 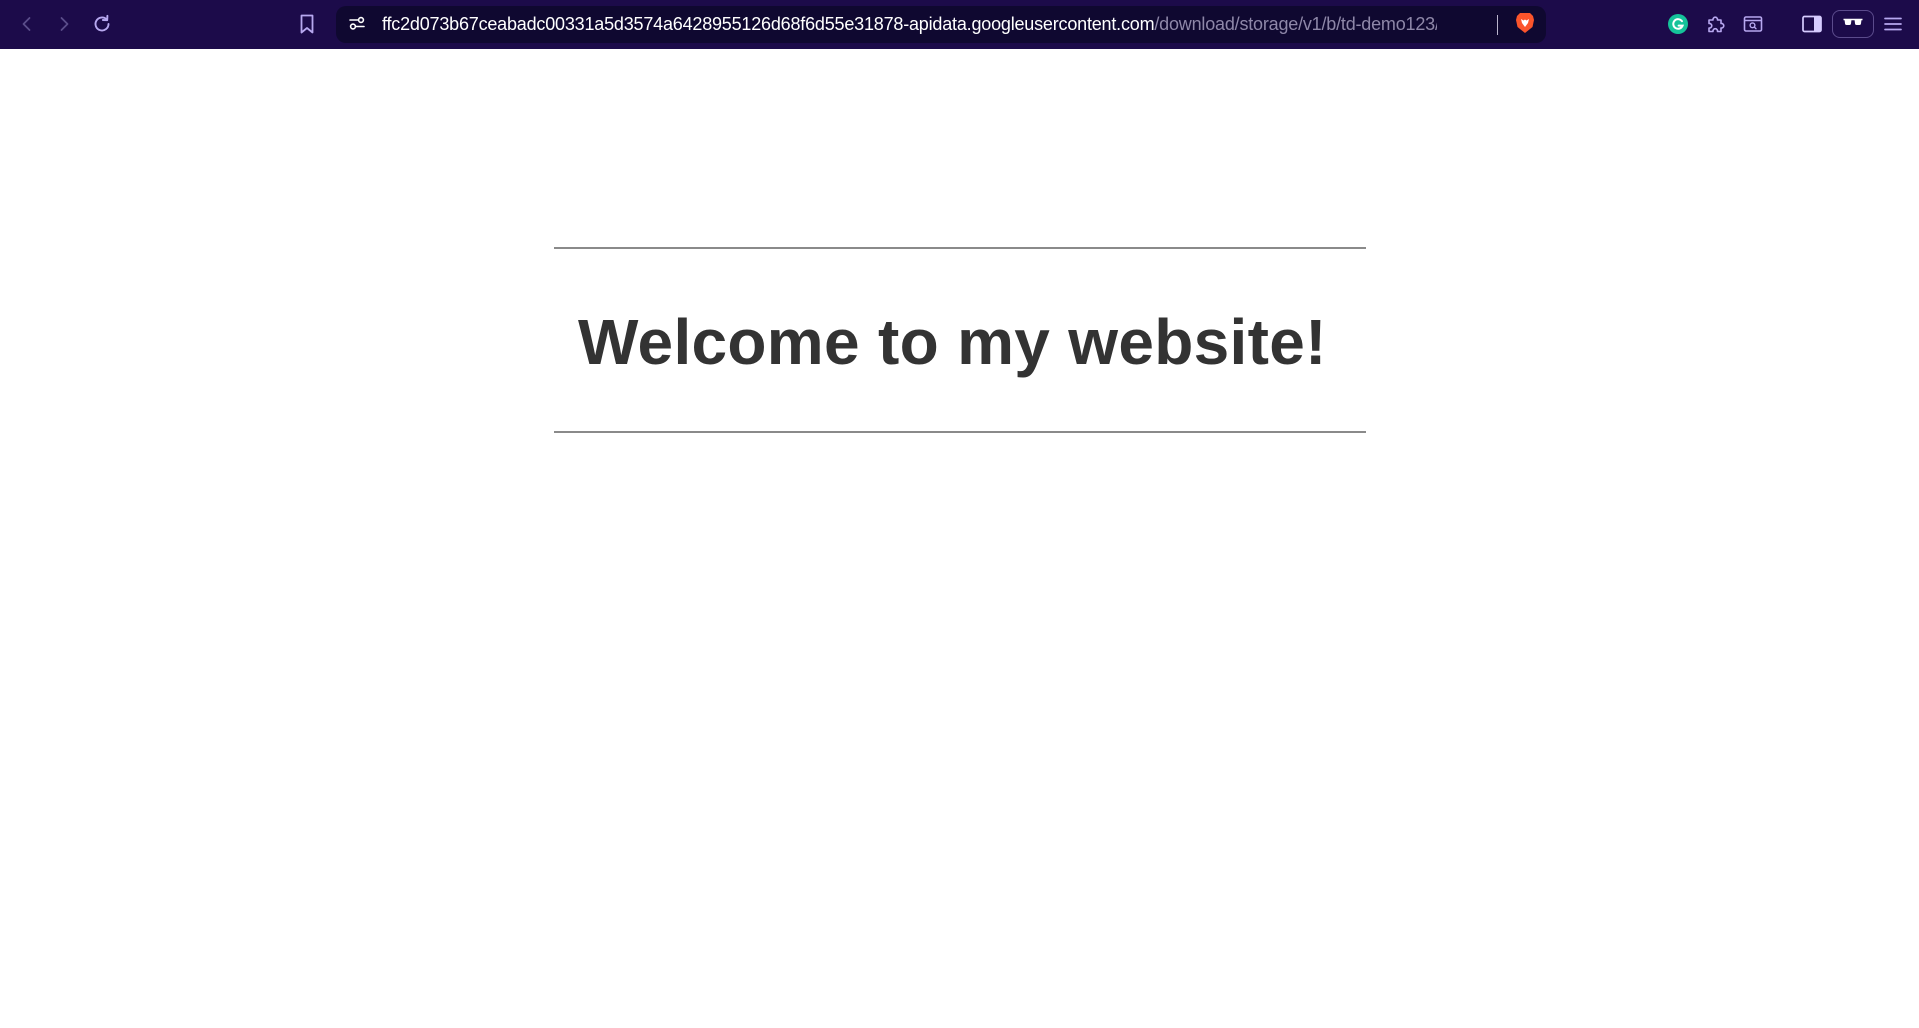 I want to click on private-profile-button, so click(x=1853, y=24).